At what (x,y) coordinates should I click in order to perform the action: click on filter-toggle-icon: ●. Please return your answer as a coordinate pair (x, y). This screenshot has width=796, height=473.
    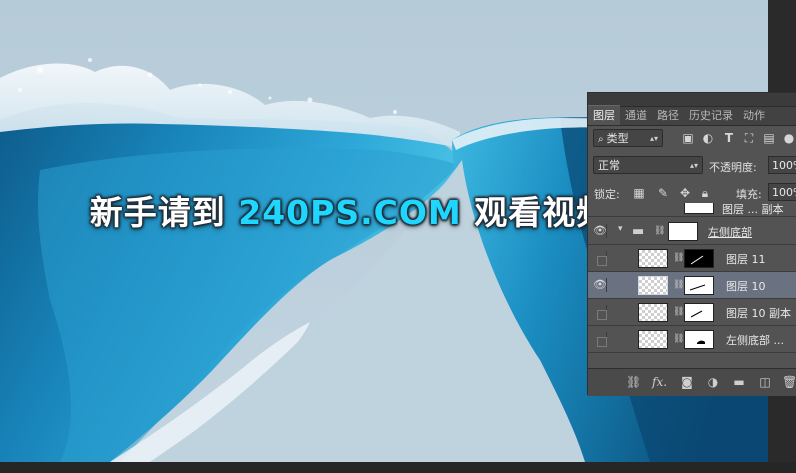
    Looking at the image, I should click on (789, 138).